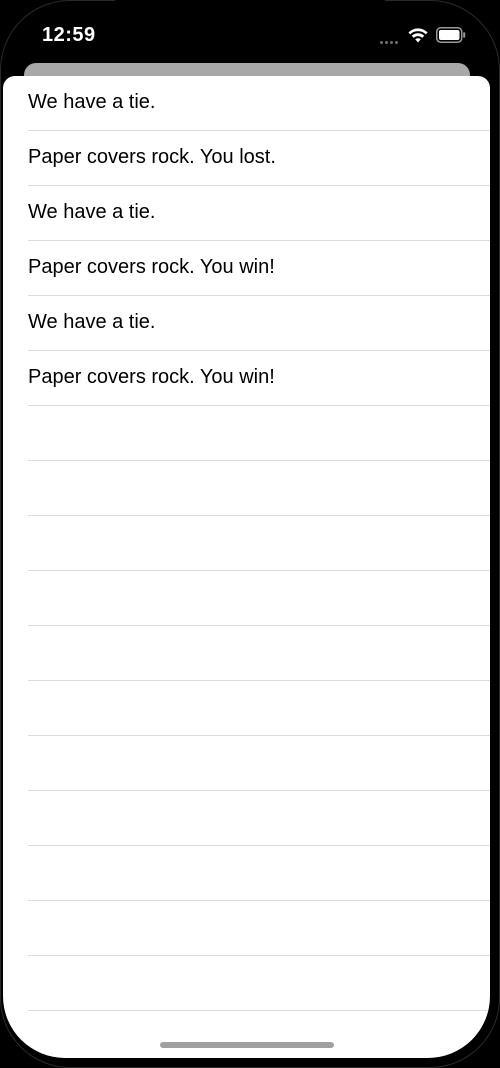 This screenshot has height=1068, width=500. Describe the element at coordinates (391, 41) in the screenshot. I see `cellular-signal-icon` at that location.